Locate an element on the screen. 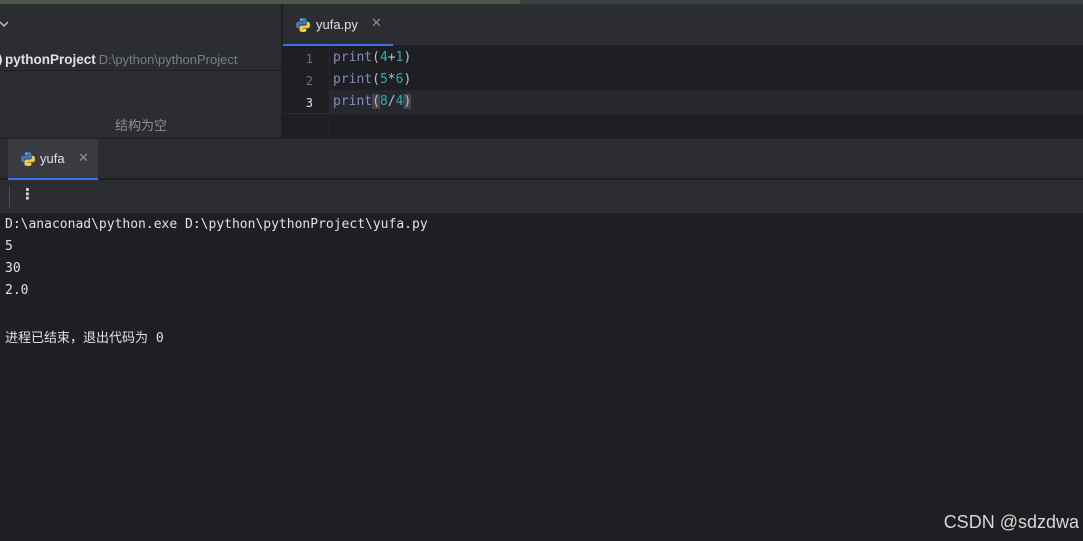  structure-empty-label: 结构为空 is located at coordinates (140, 126).